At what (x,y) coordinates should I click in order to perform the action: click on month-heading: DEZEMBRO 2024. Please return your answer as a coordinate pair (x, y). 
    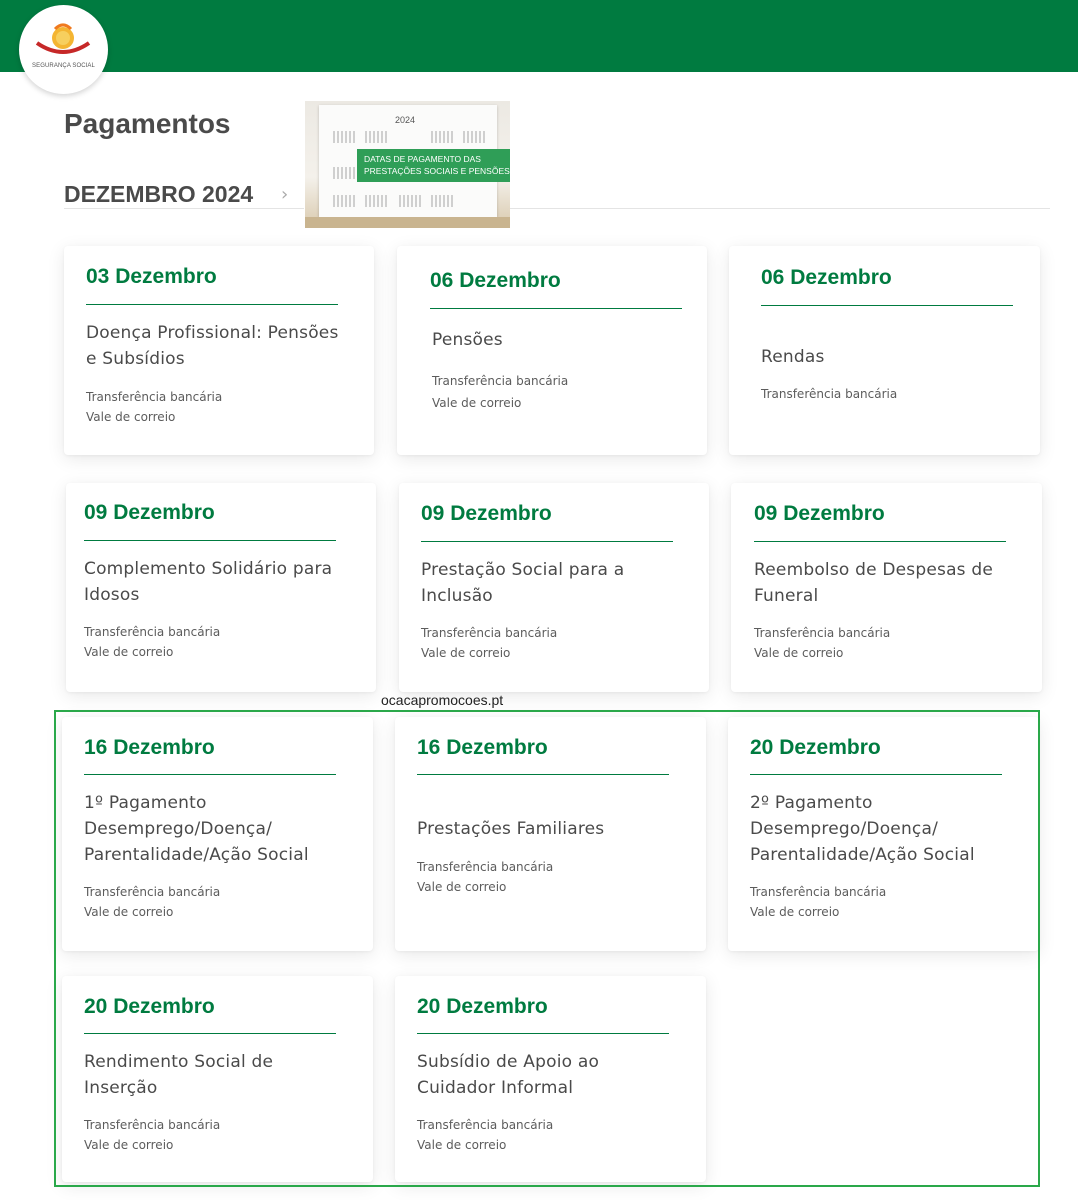
    Looking at the image, I should click on (159, 194).